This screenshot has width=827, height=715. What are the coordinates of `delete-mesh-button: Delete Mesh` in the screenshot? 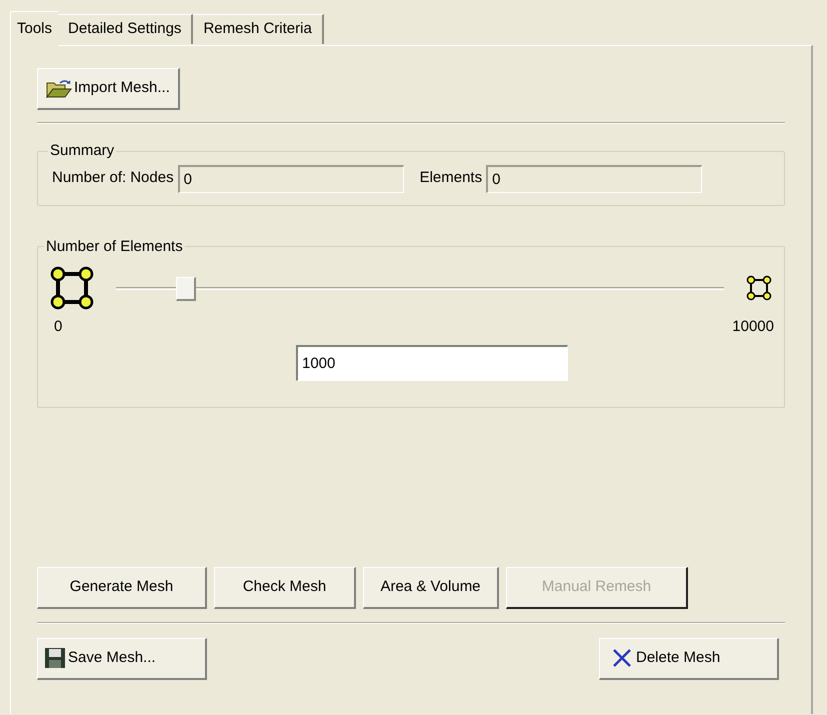 It's located at (689, 659).